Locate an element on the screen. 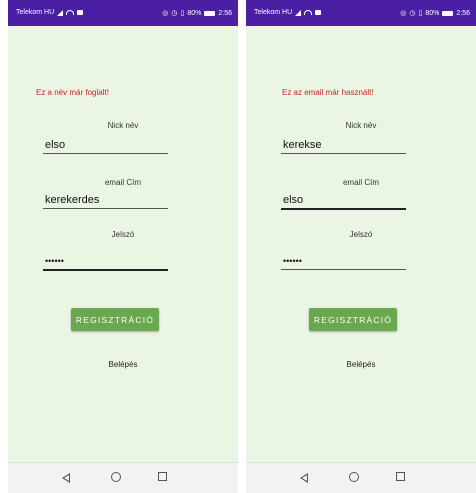 This screenshot has height=493, width=476. error-message: Ez a név már foglalt! is located at coordinates (72, 92).